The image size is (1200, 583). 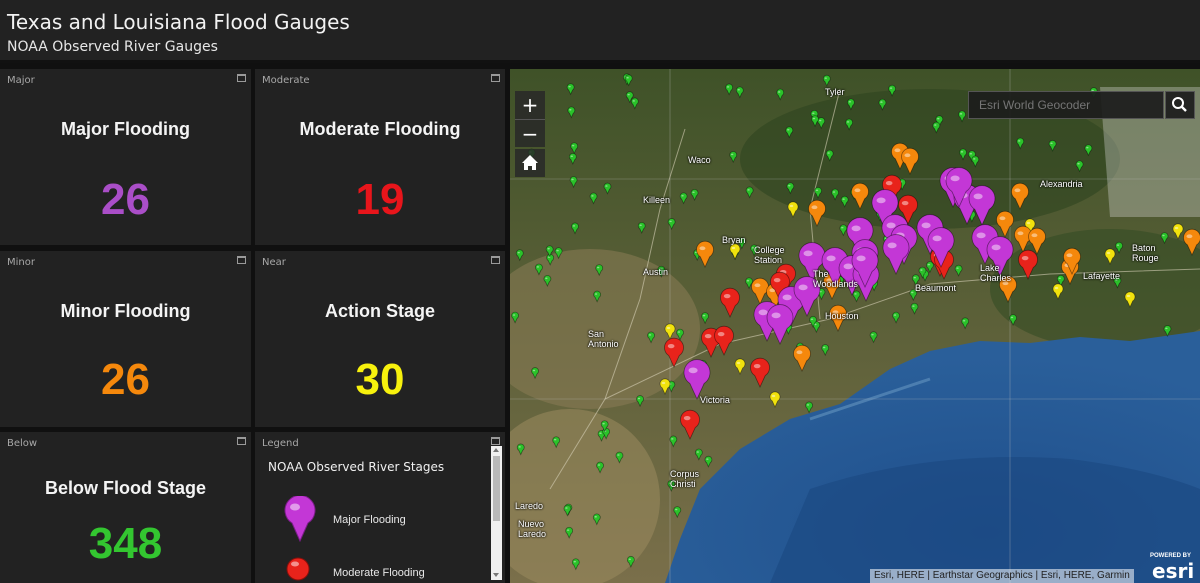 I want to click on dashboard-subtitle: NOAA Observed River Gauges, so click(x=112, y=47).